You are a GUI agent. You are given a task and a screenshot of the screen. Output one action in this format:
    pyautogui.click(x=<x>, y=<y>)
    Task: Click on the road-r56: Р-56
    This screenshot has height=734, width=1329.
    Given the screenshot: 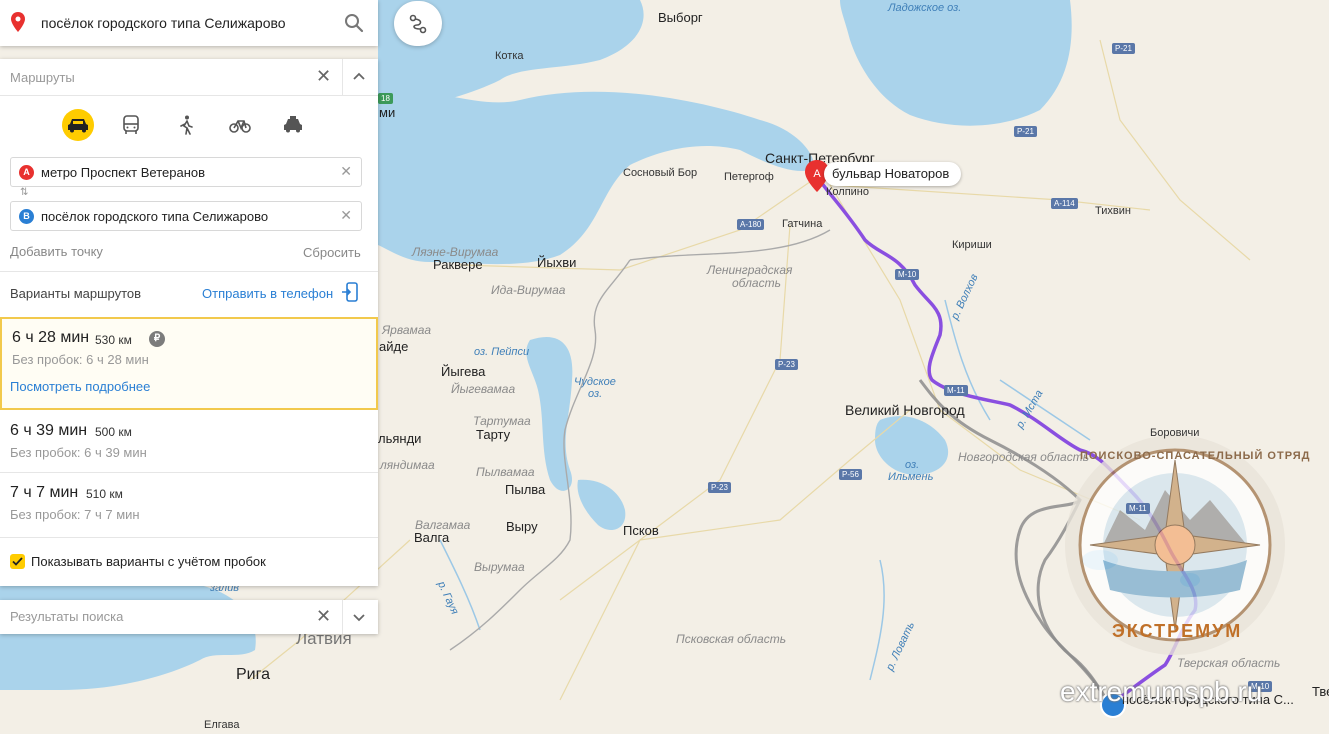 What is the action you would take?
    pyautogui.click(x=850, y=474)
    